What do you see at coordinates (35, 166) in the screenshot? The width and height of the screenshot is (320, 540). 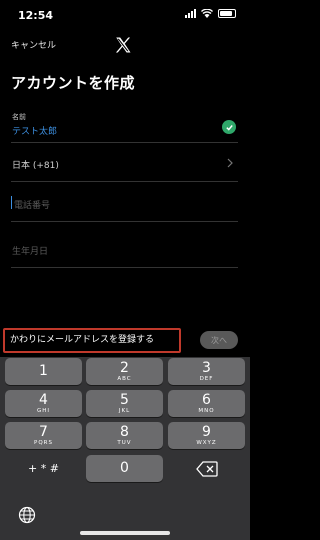 I see `country-code-label: 日本 (+81)` at bounding box center [35, 166].